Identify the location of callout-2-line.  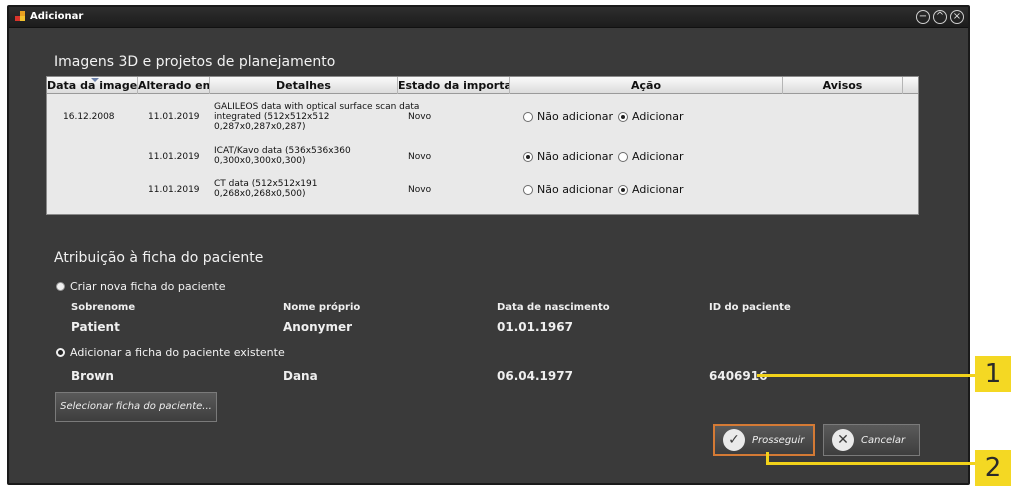
(870, 463).